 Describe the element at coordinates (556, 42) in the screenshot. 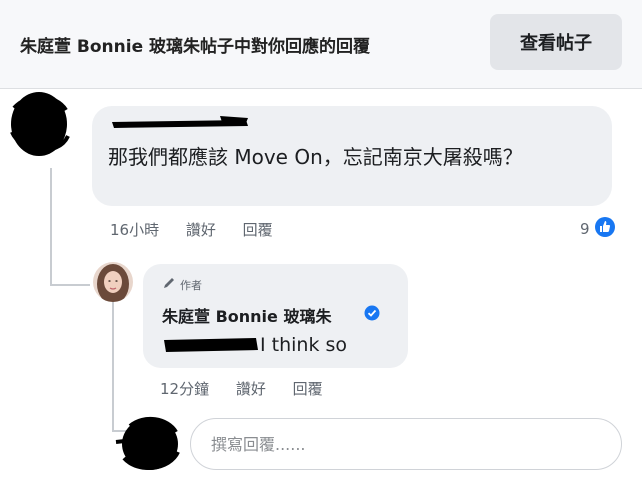

I see `view-post-button: 查看帖子` at that location.